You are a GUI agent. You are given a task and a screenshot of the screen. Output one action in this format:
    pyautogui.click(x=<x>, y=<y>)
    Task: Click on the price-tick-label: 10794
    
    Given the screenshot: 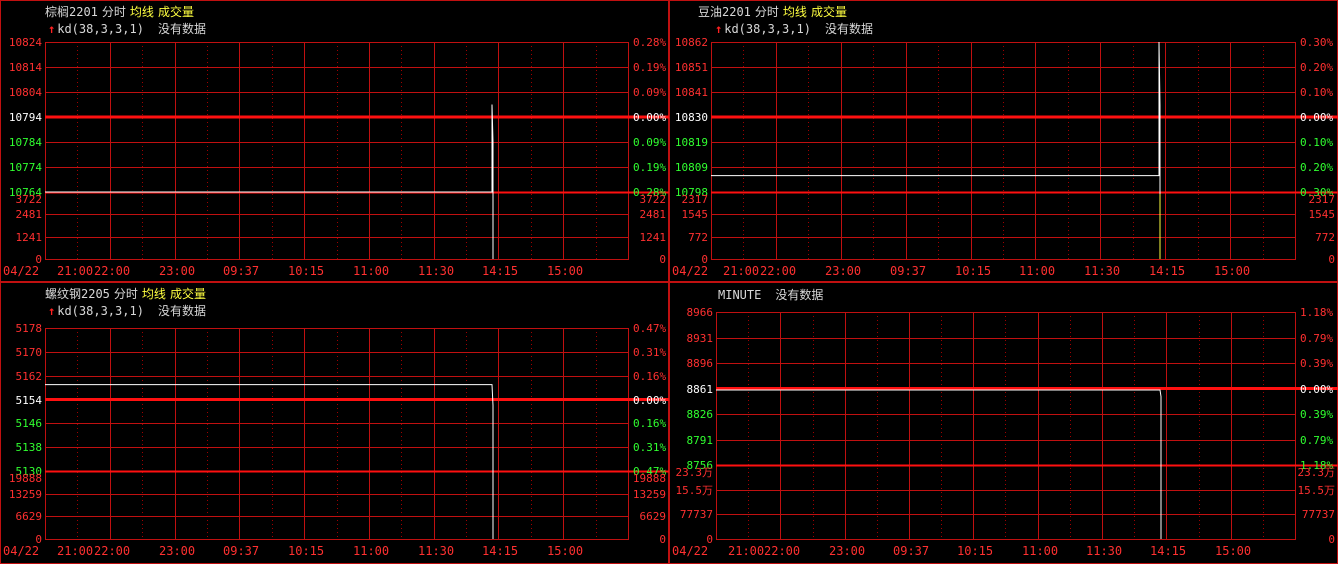 What is the action you would take?
    pyautogui.click(x=25, y=117)
    